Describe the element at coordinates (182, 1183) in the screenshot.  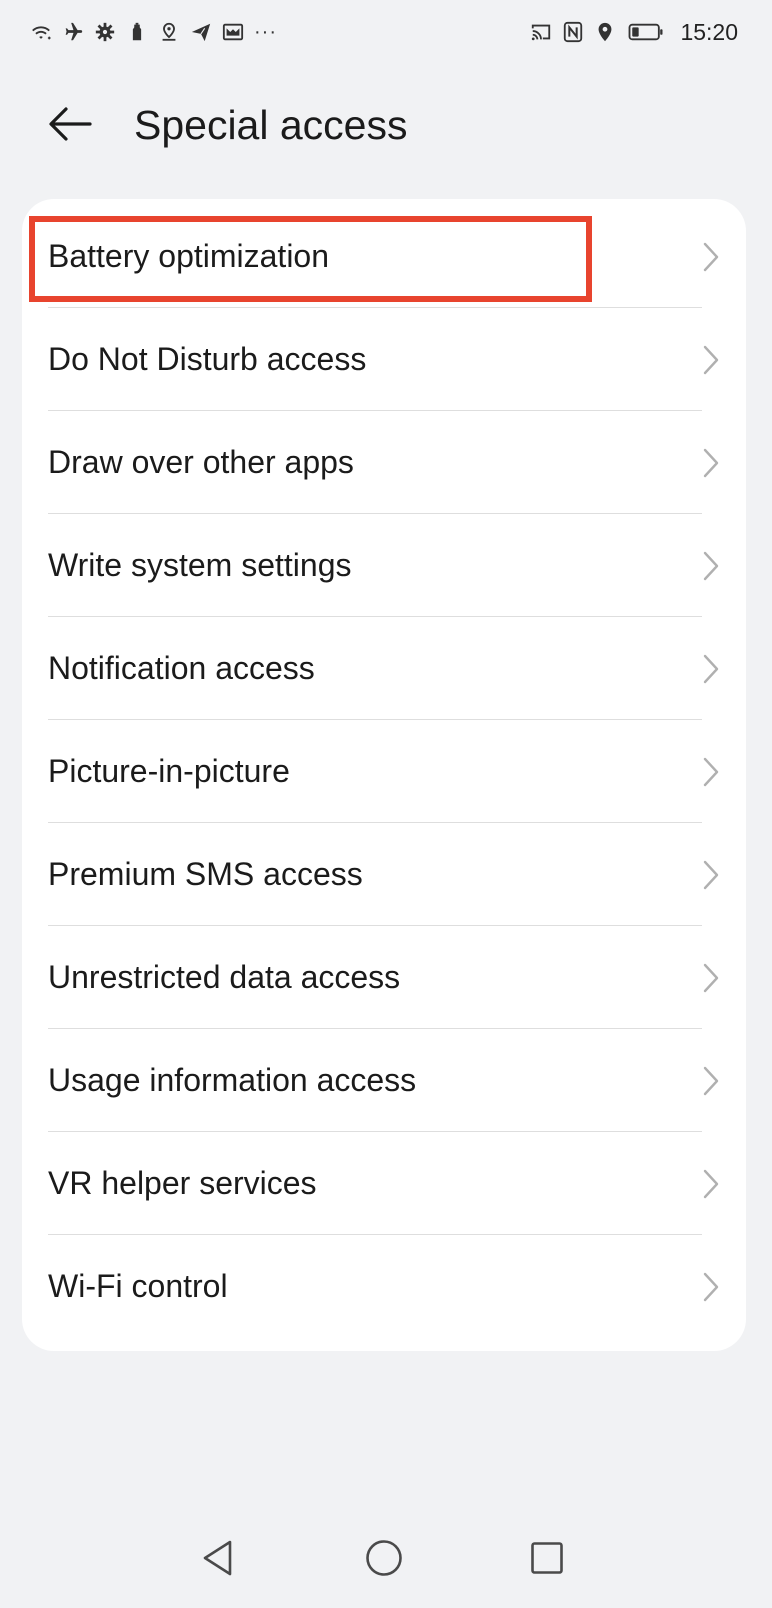
I see `list-item-label: VR helper services` at that location.